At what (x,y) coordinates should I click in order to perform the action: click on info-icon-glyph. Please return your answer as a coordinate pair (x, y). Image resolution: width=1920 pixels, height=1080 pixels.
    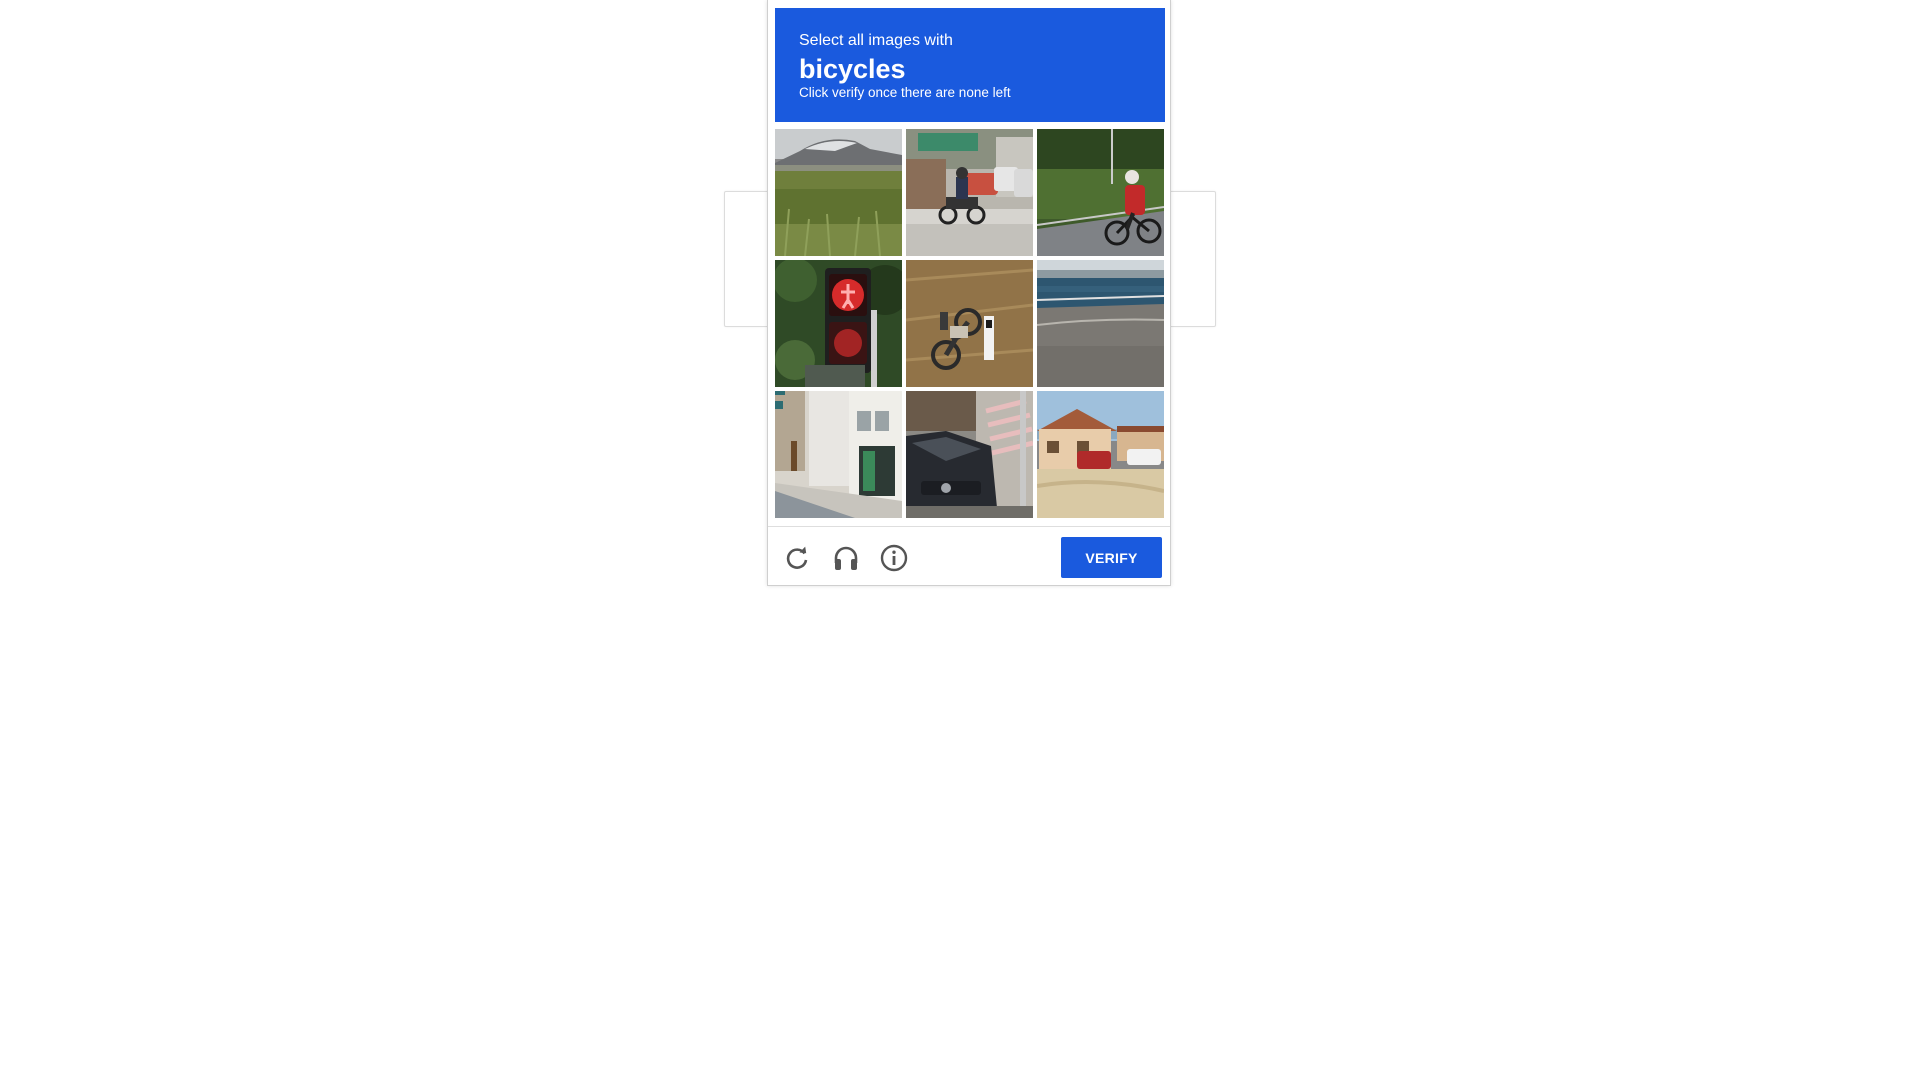
    Looking at the image, I should click on (894, 558).